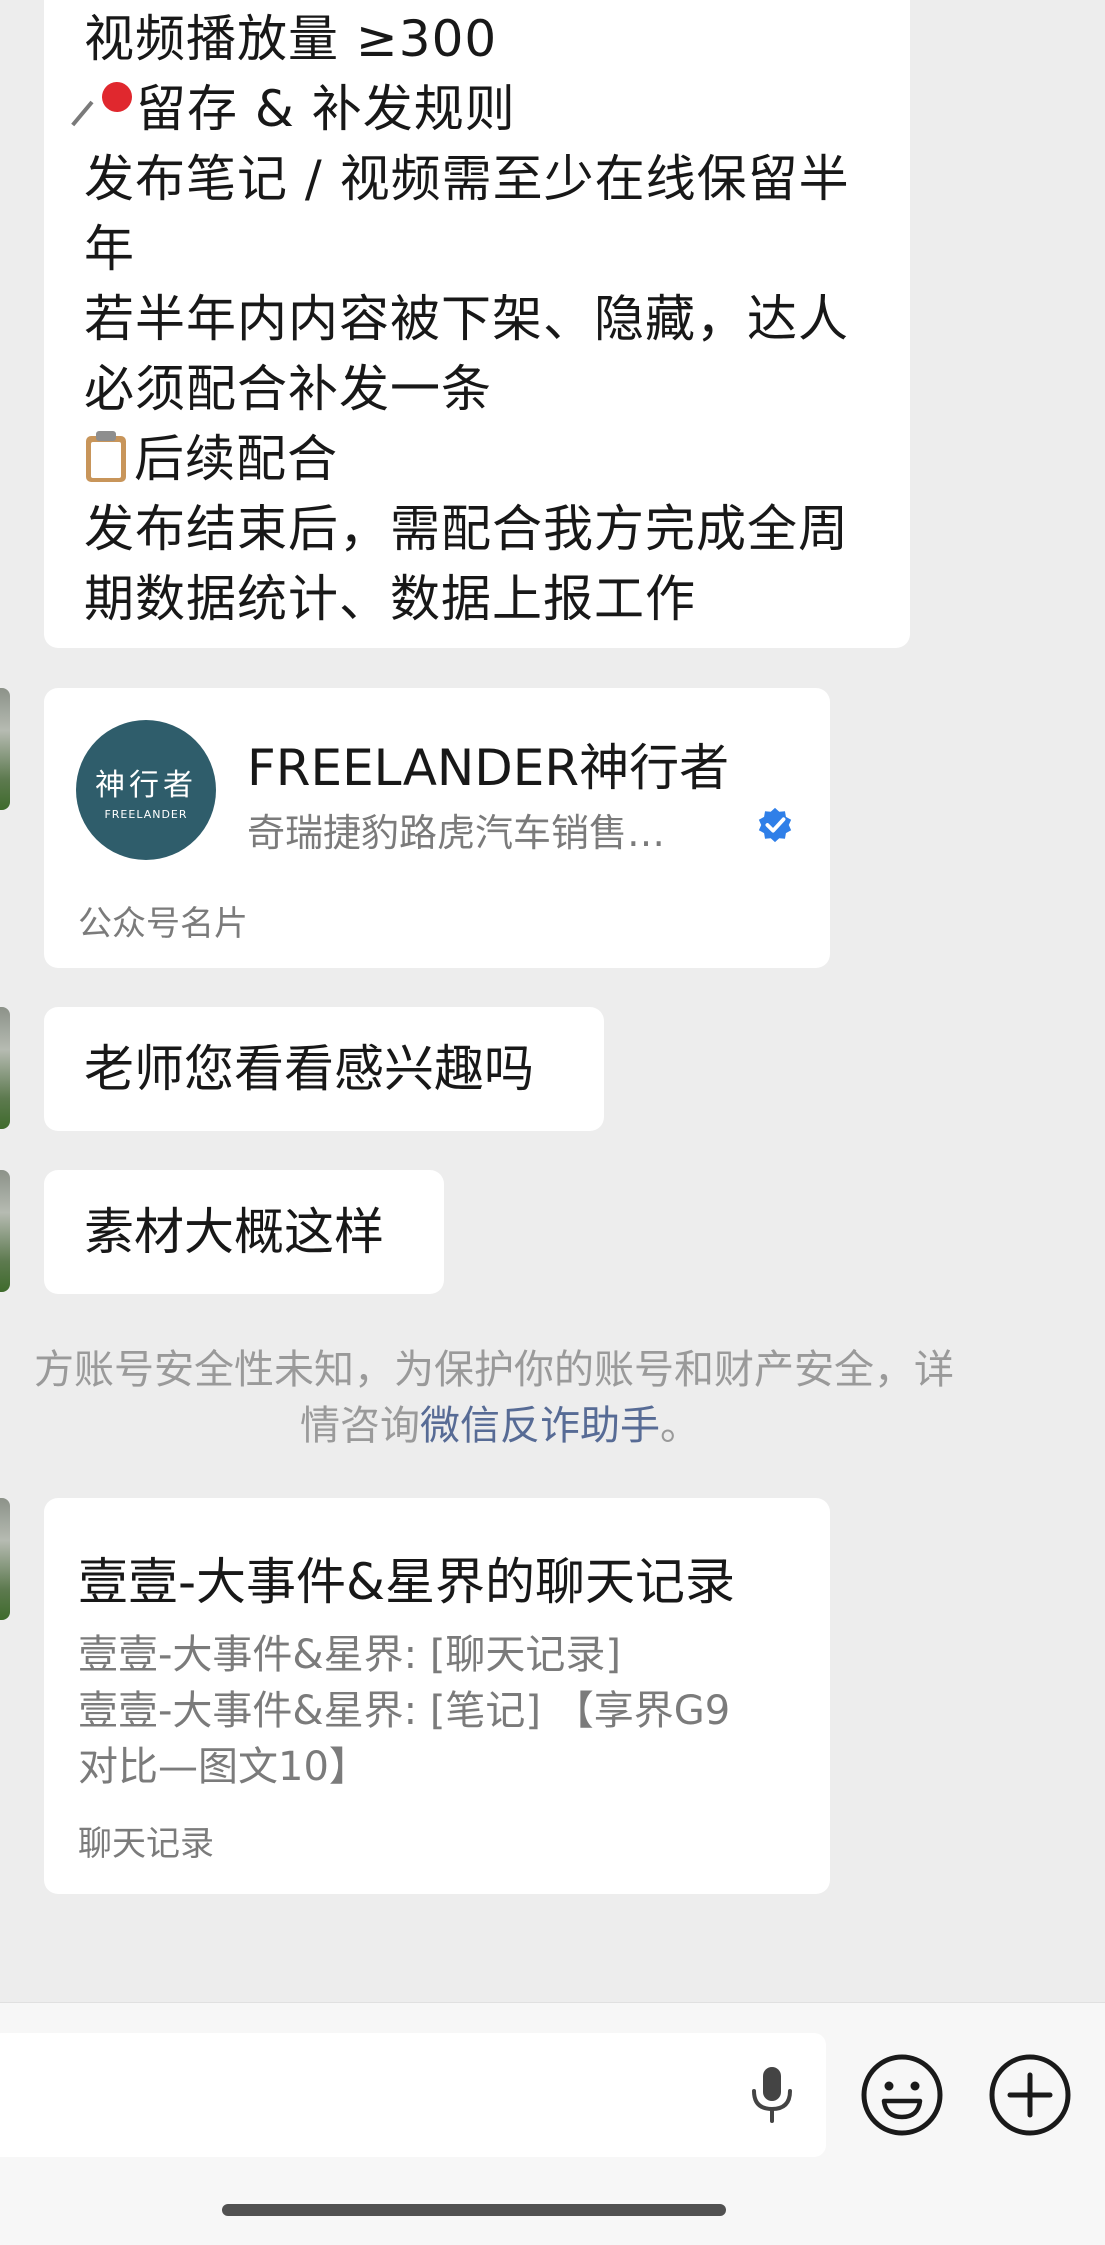  What do you see at coordinates (350, 1655) in the screenshot?
I see `chat-record-line: 壹壹-大事件&星界: [聊天记录]` at bounding box center [350, 1655].